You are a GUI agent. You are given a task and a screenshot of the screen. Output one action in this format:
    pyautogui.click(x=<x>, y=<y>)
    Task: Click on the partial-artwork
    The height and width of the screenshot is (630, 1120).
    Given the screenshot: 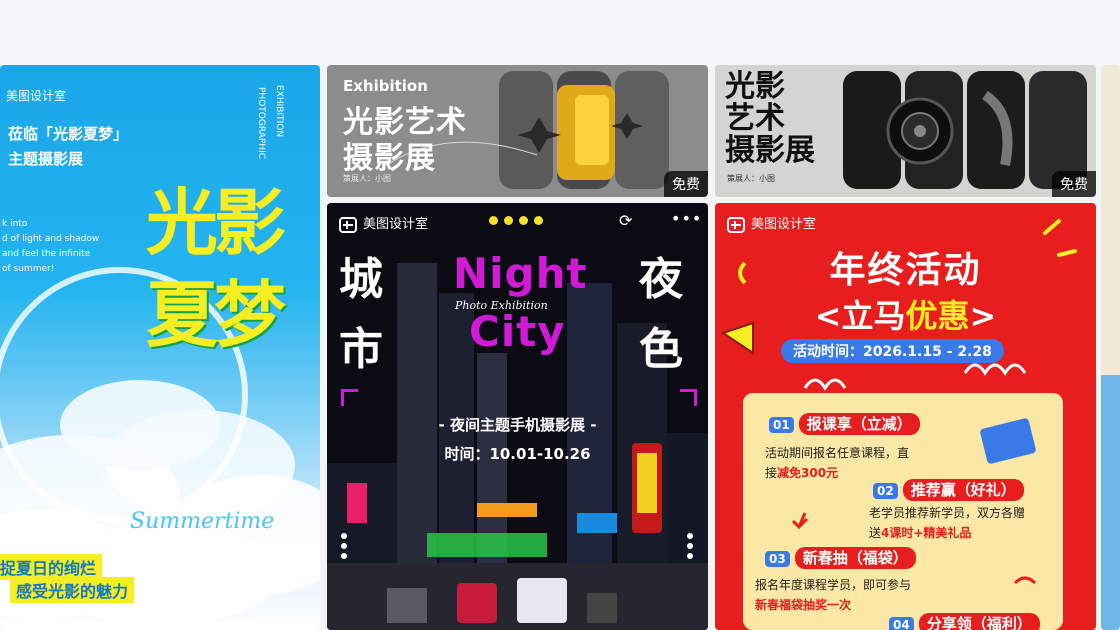 What is the action you would take?
    pyautogui.click(x=1110, y=502)
    